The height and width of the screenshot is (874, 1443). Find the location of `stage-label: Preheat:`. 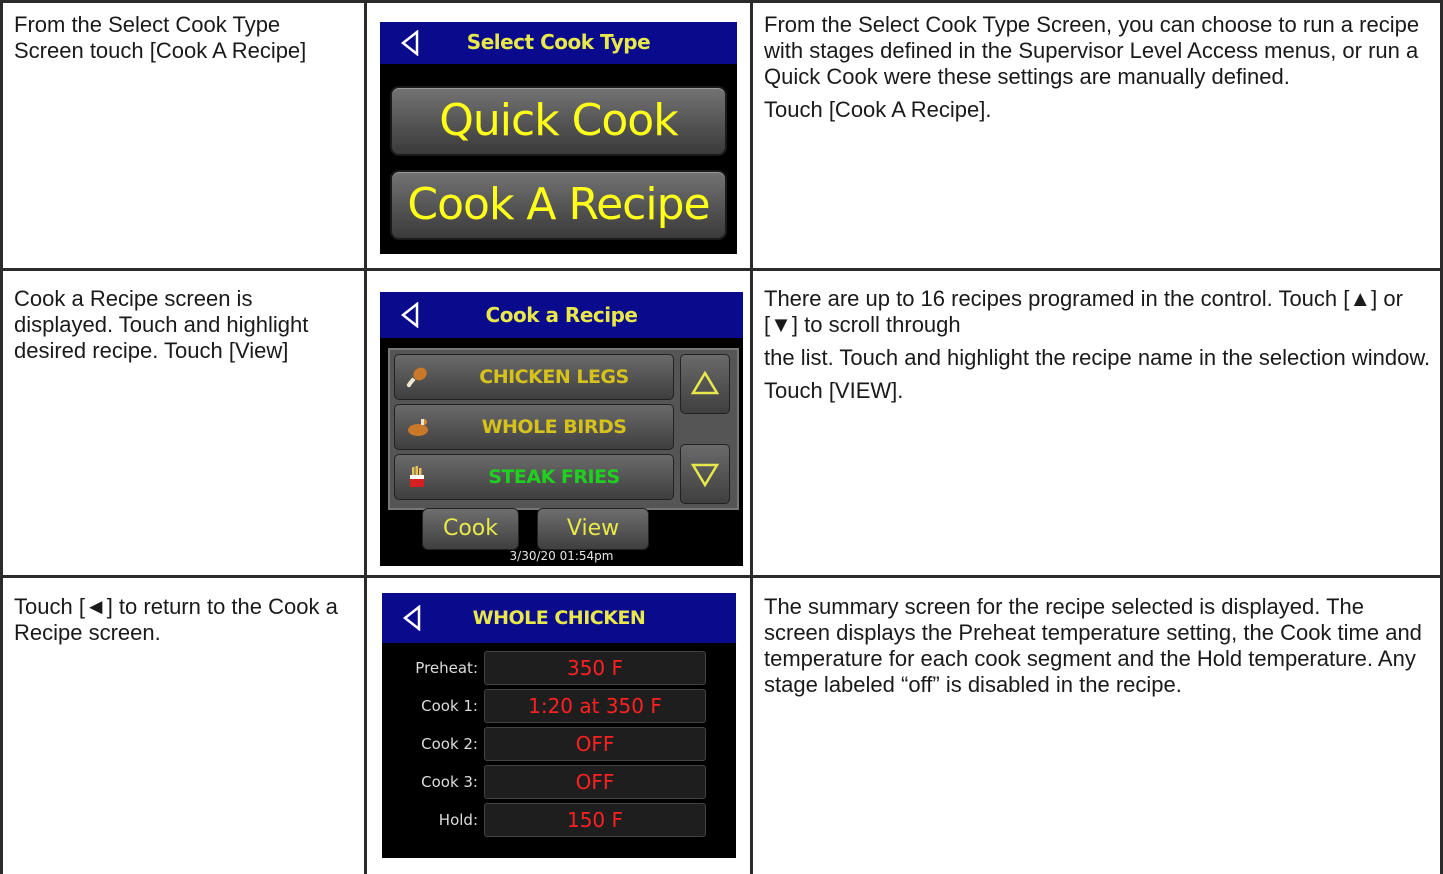

stage-label: Preheat: is located at coordinates (446, 668).